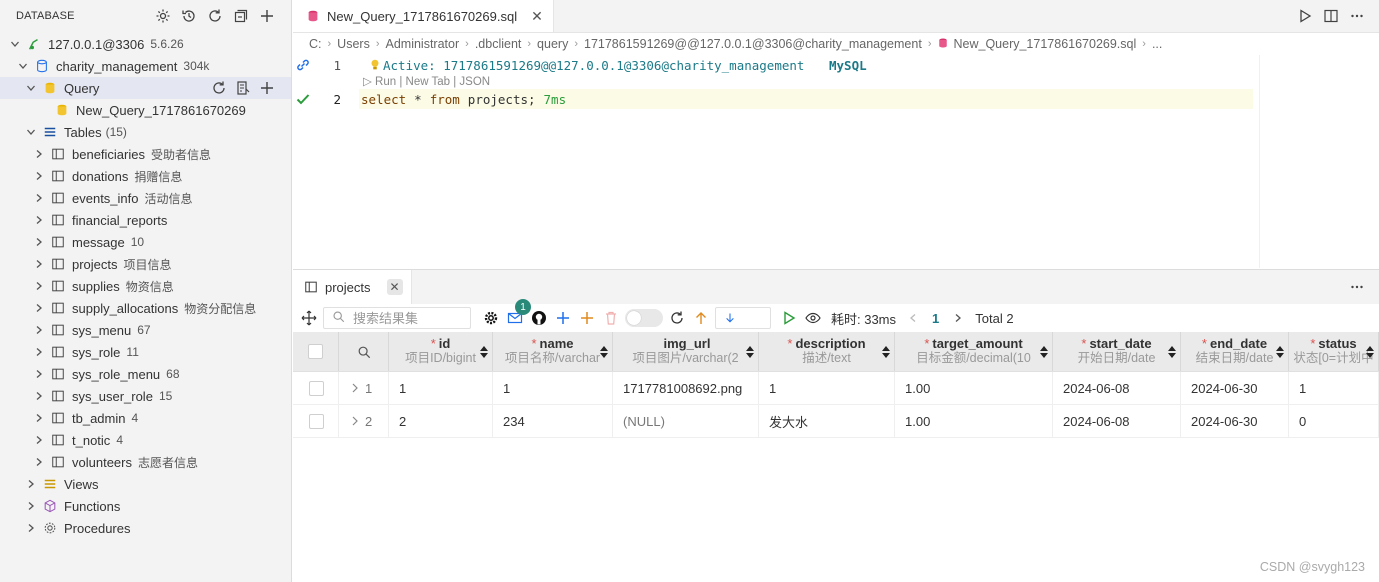 Image resolution: width=1379 pixels, height=582 pixels. I want to click on column-header: img_url 项目图片/varchar(2, so click(686, 351).